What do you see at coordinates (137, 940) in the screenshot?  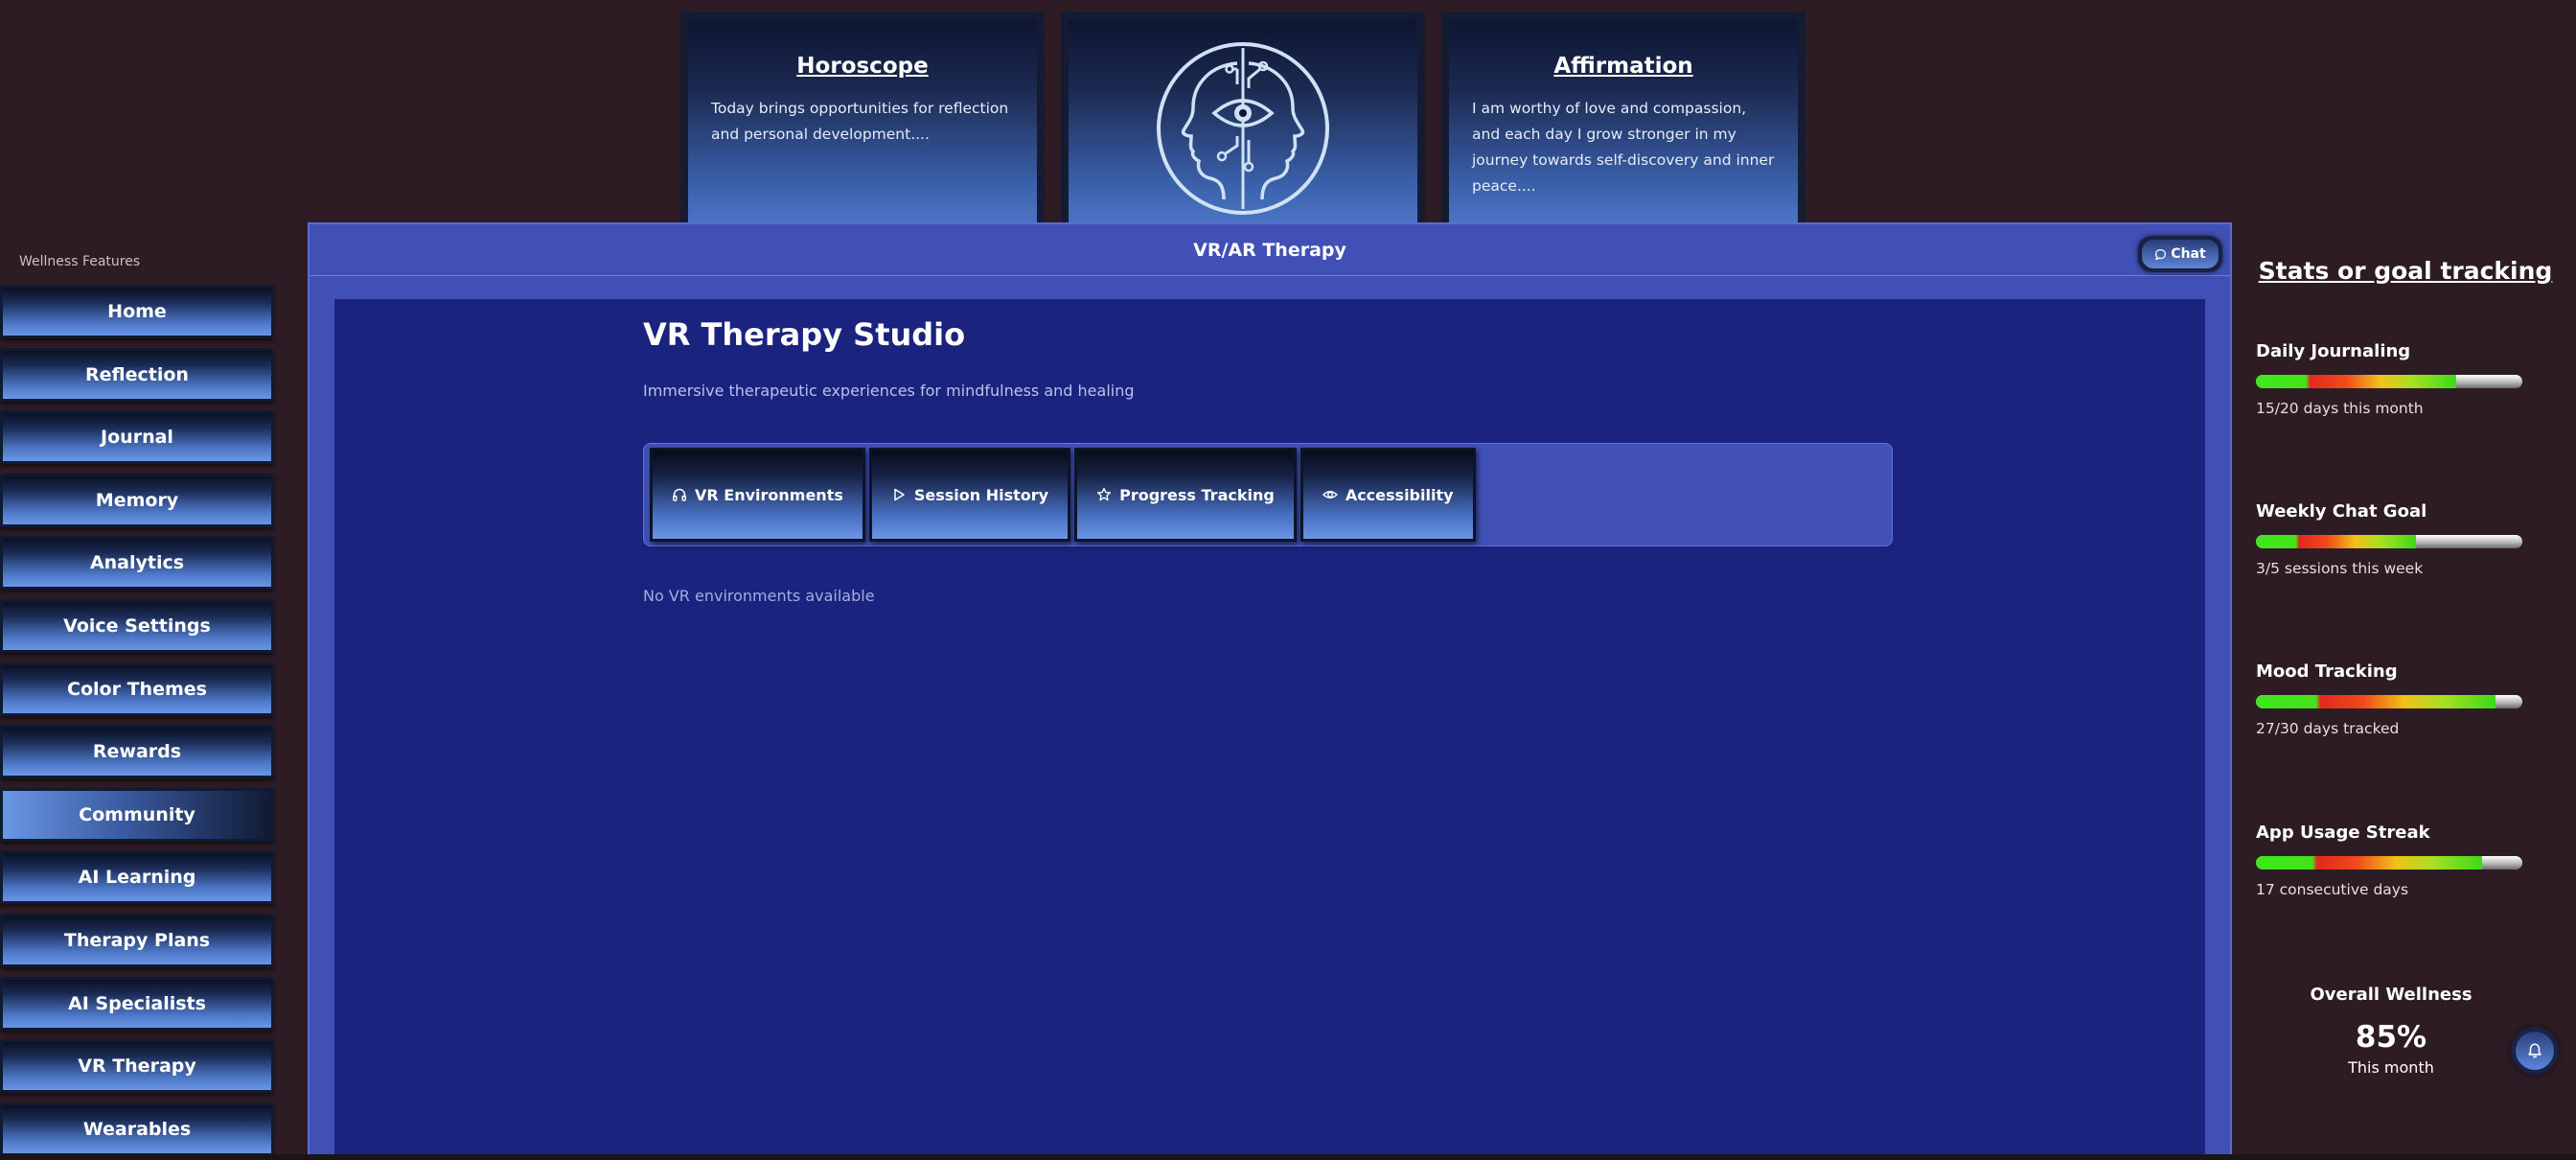 I see `sidebar-item-therapy-plans: Therapy Plans` at bounding box center [137, 940].